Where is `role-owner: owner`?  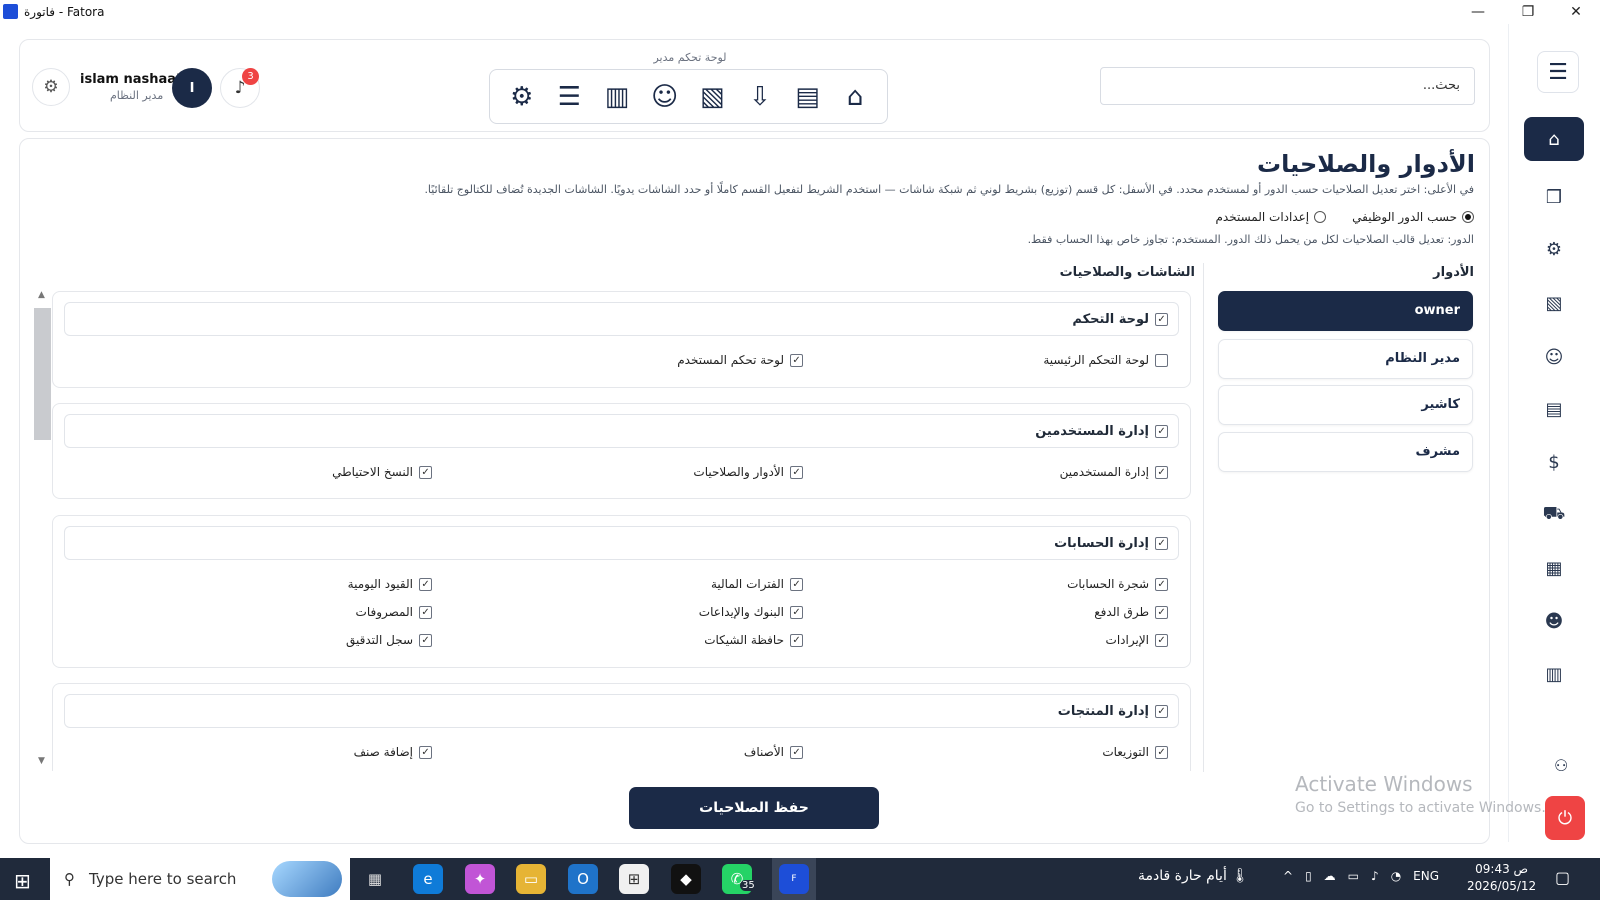
role-owner: owner is located at coordinates (1345, 311).